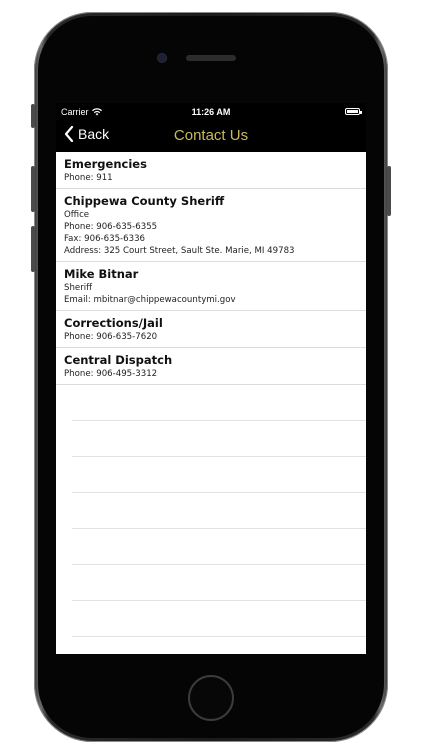 The width and height of the screenshot is (422, 750). I want to click on power-button, so click(389, 191).